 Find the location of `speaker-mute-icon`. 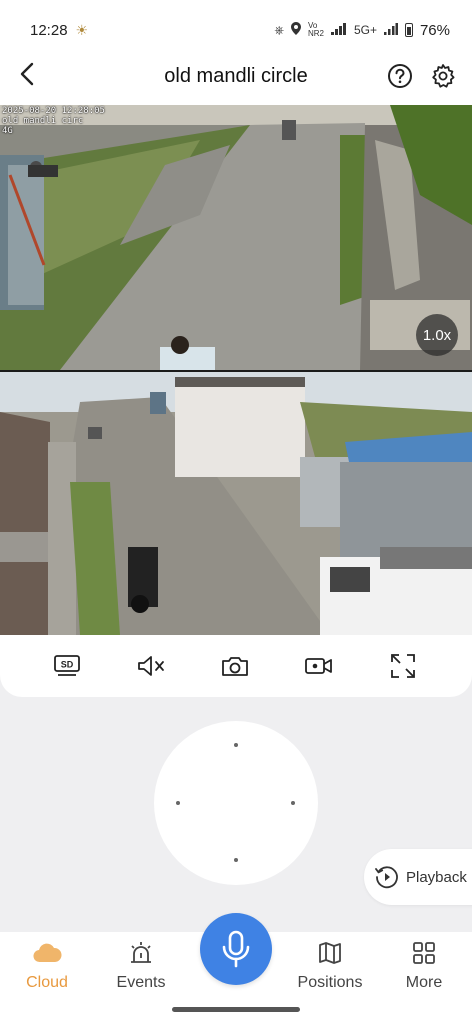

speaker-mute-icon is located at coordinates (151, 666).